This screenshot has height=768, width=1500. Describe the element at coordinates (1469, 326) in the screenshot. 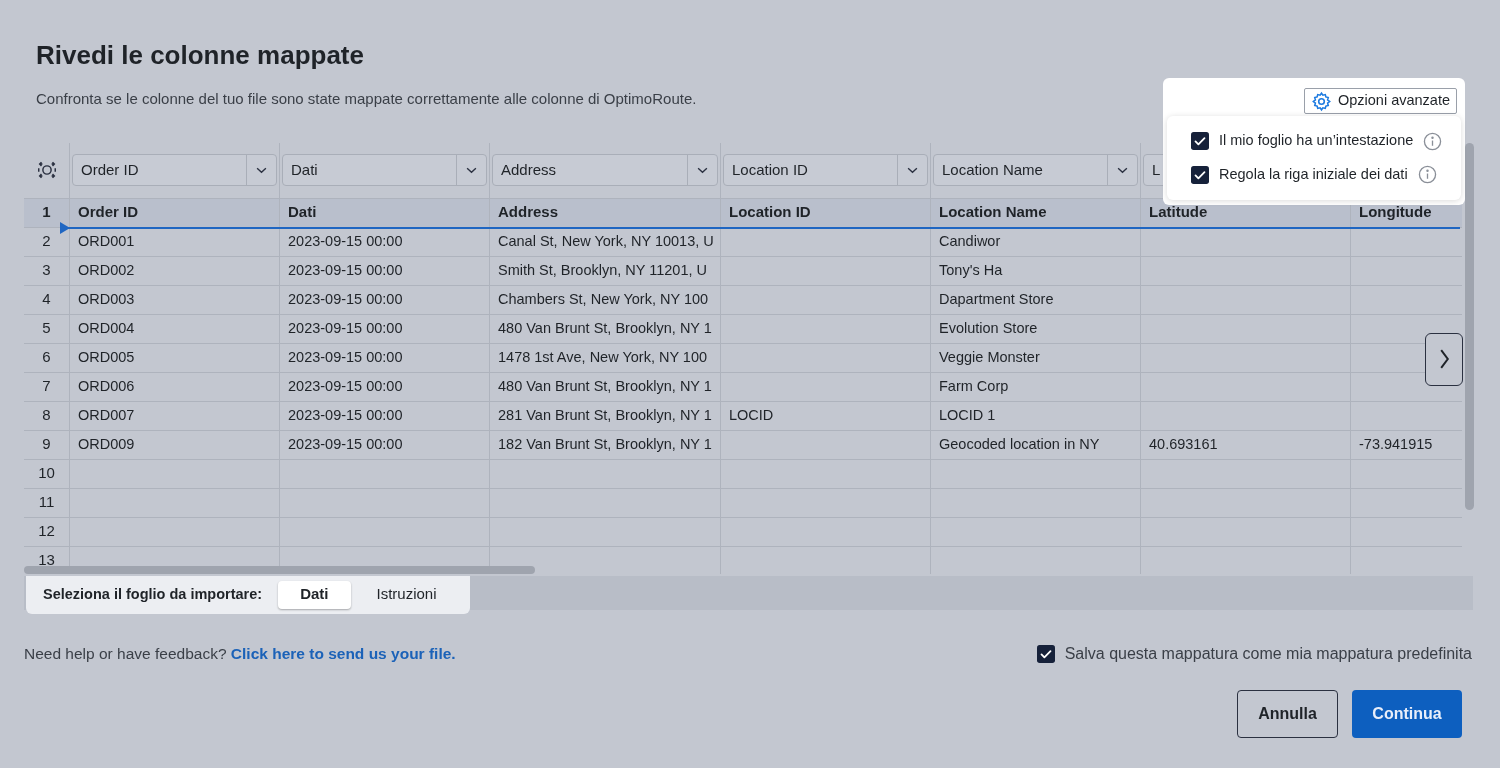

I see `vertical-scrollbar` at that location.